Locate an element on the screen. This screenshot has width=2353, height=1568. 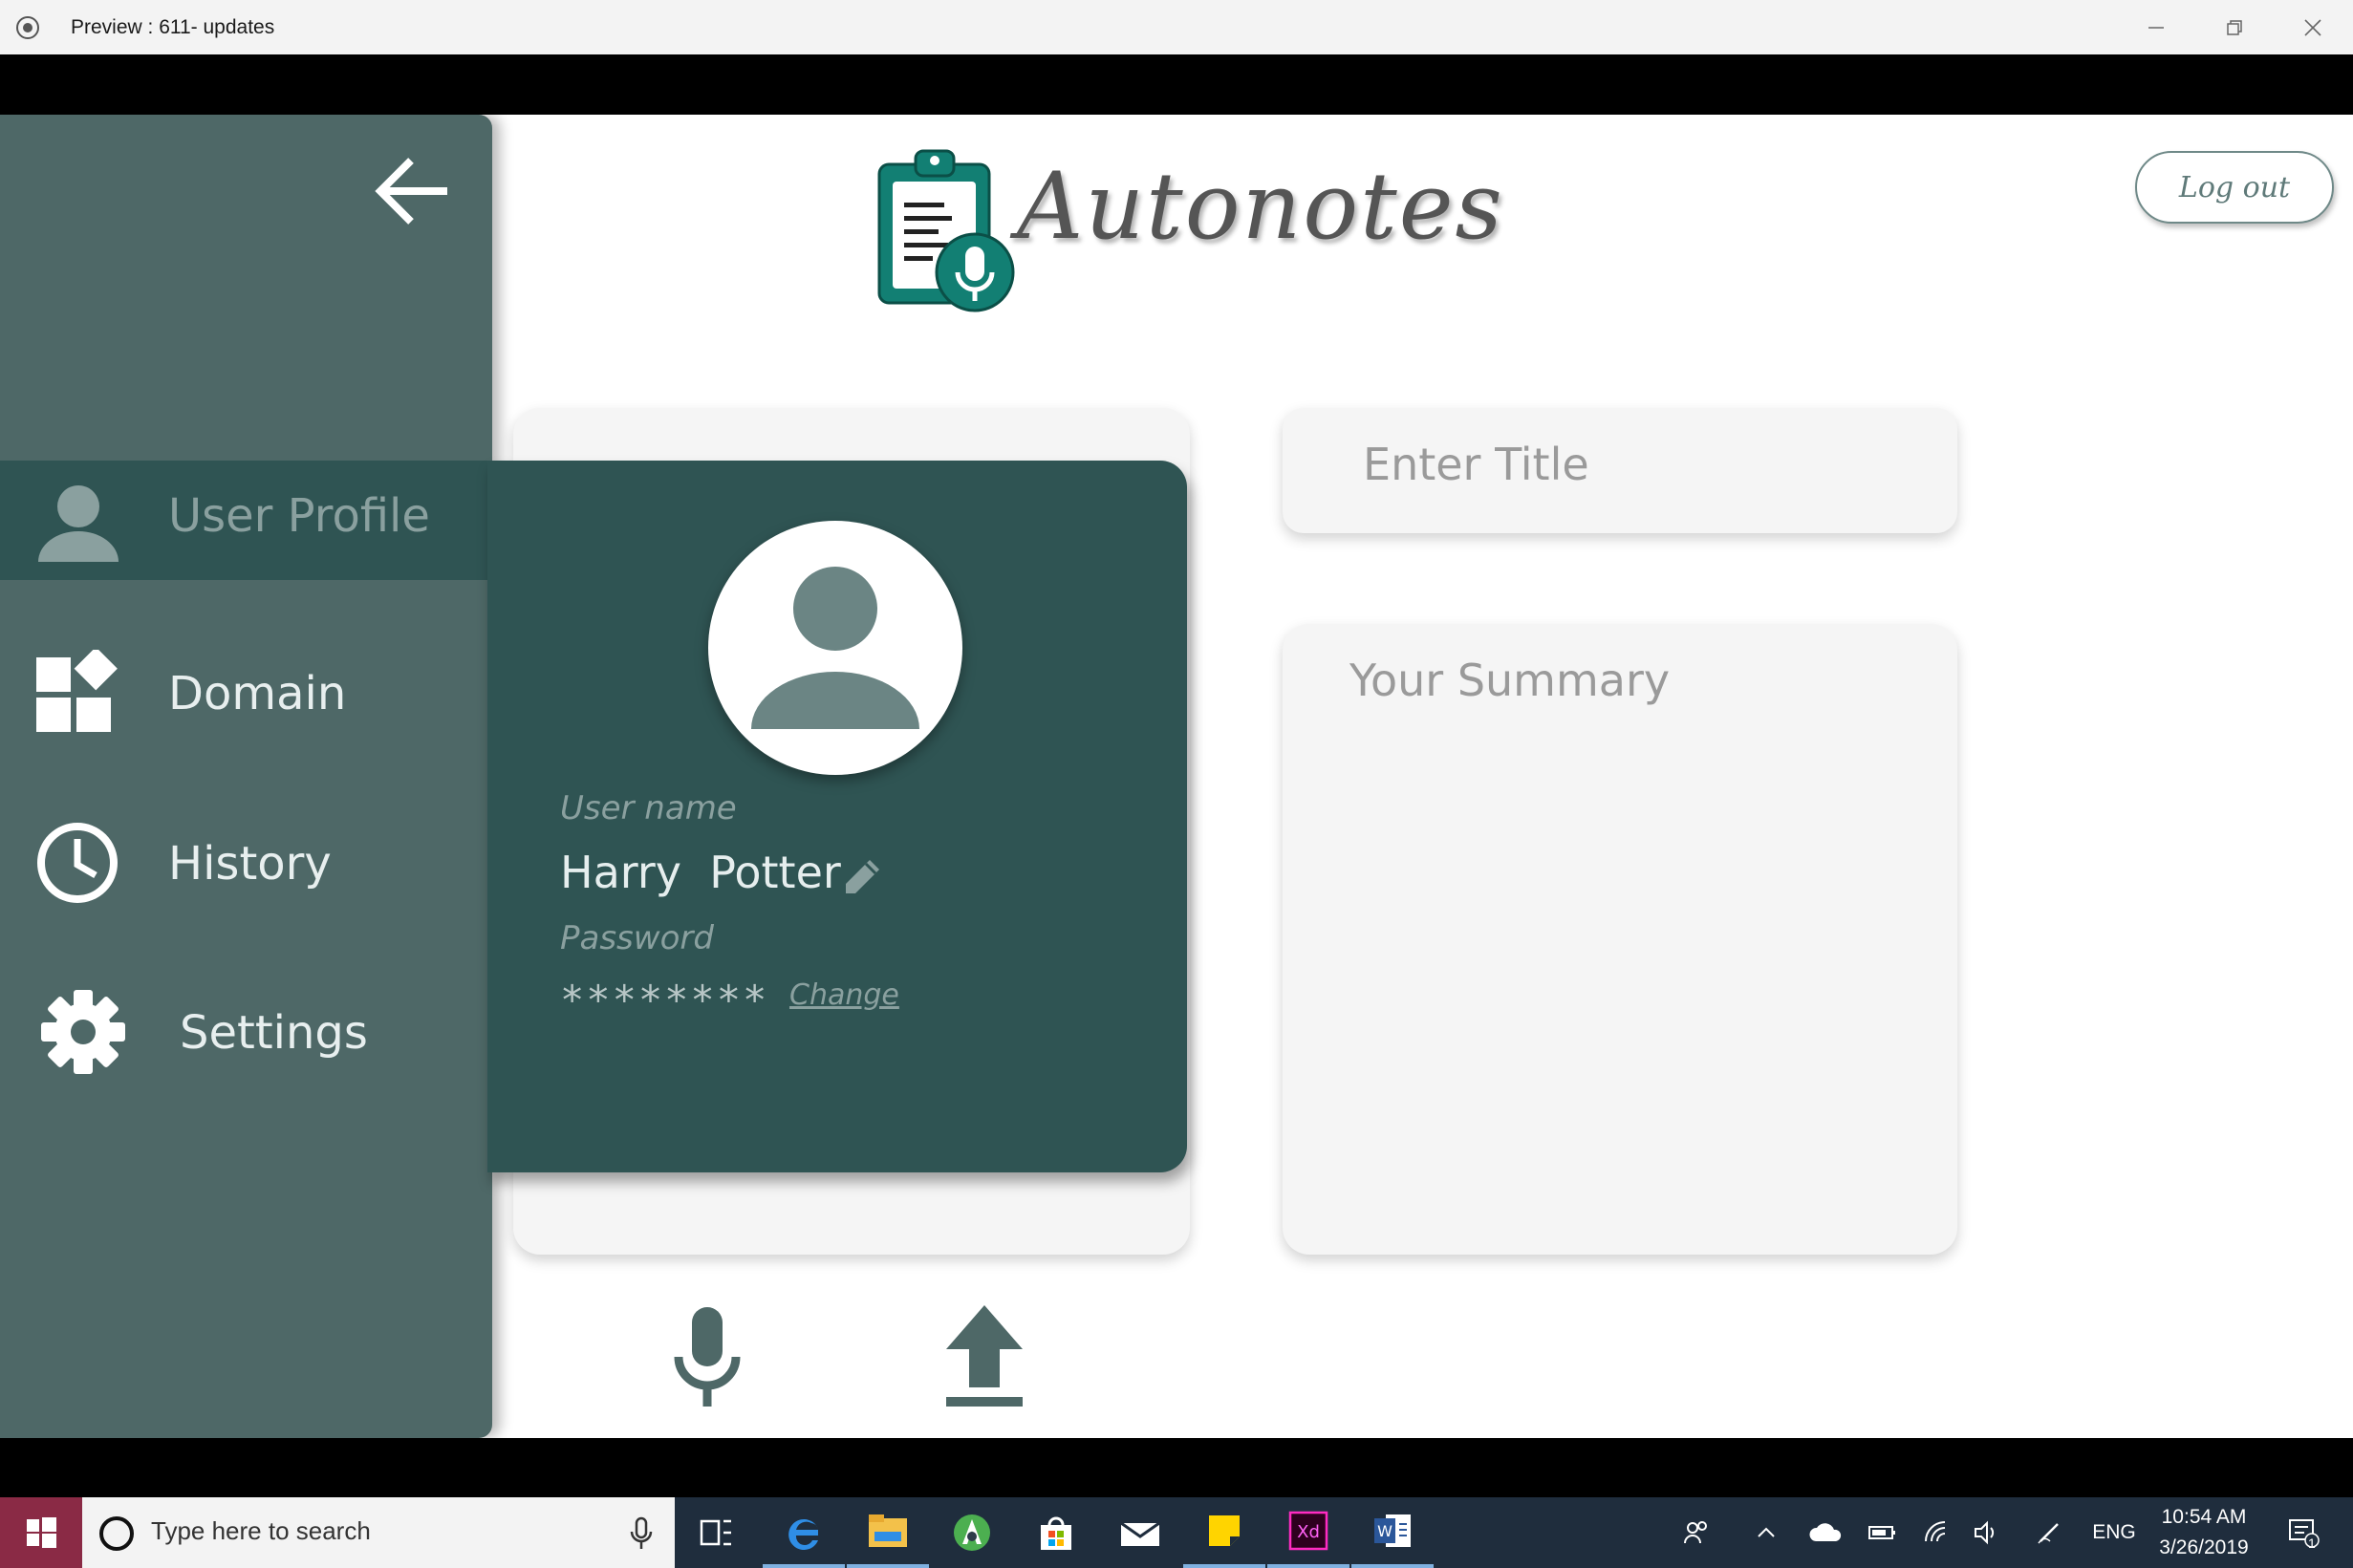
taskbar-app-store is located at coordinates (1056, 1533).